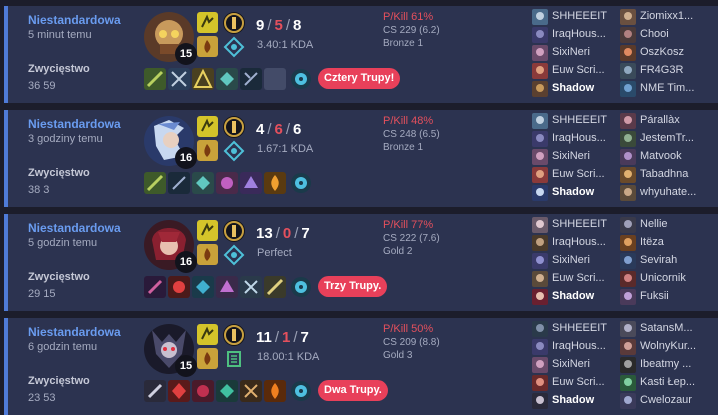 This screenshot has width=718, height=415. What do you see at coordinates (278, 25) in the screenshot?
I see `deaths-count: 5` at bounding box center [278, 25].